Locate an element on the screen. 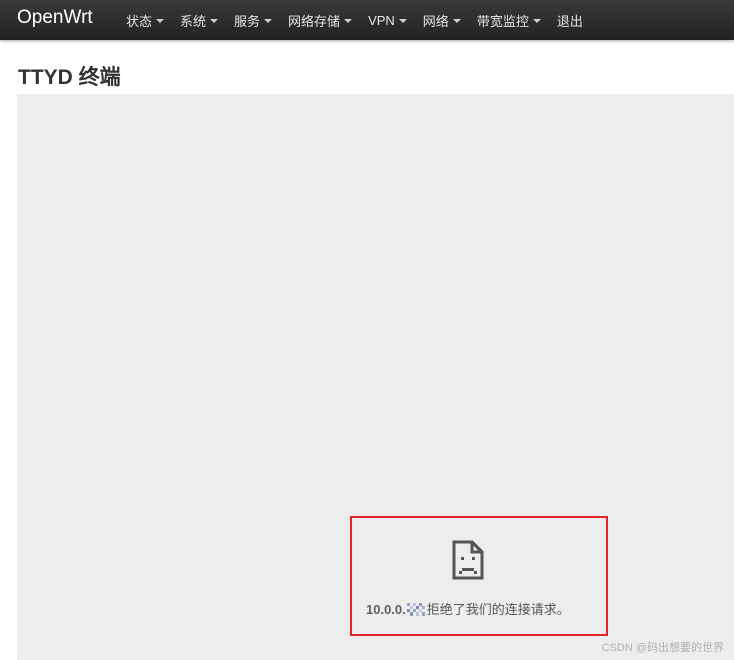  sad-document-icon is located at coordinates (468, 560).